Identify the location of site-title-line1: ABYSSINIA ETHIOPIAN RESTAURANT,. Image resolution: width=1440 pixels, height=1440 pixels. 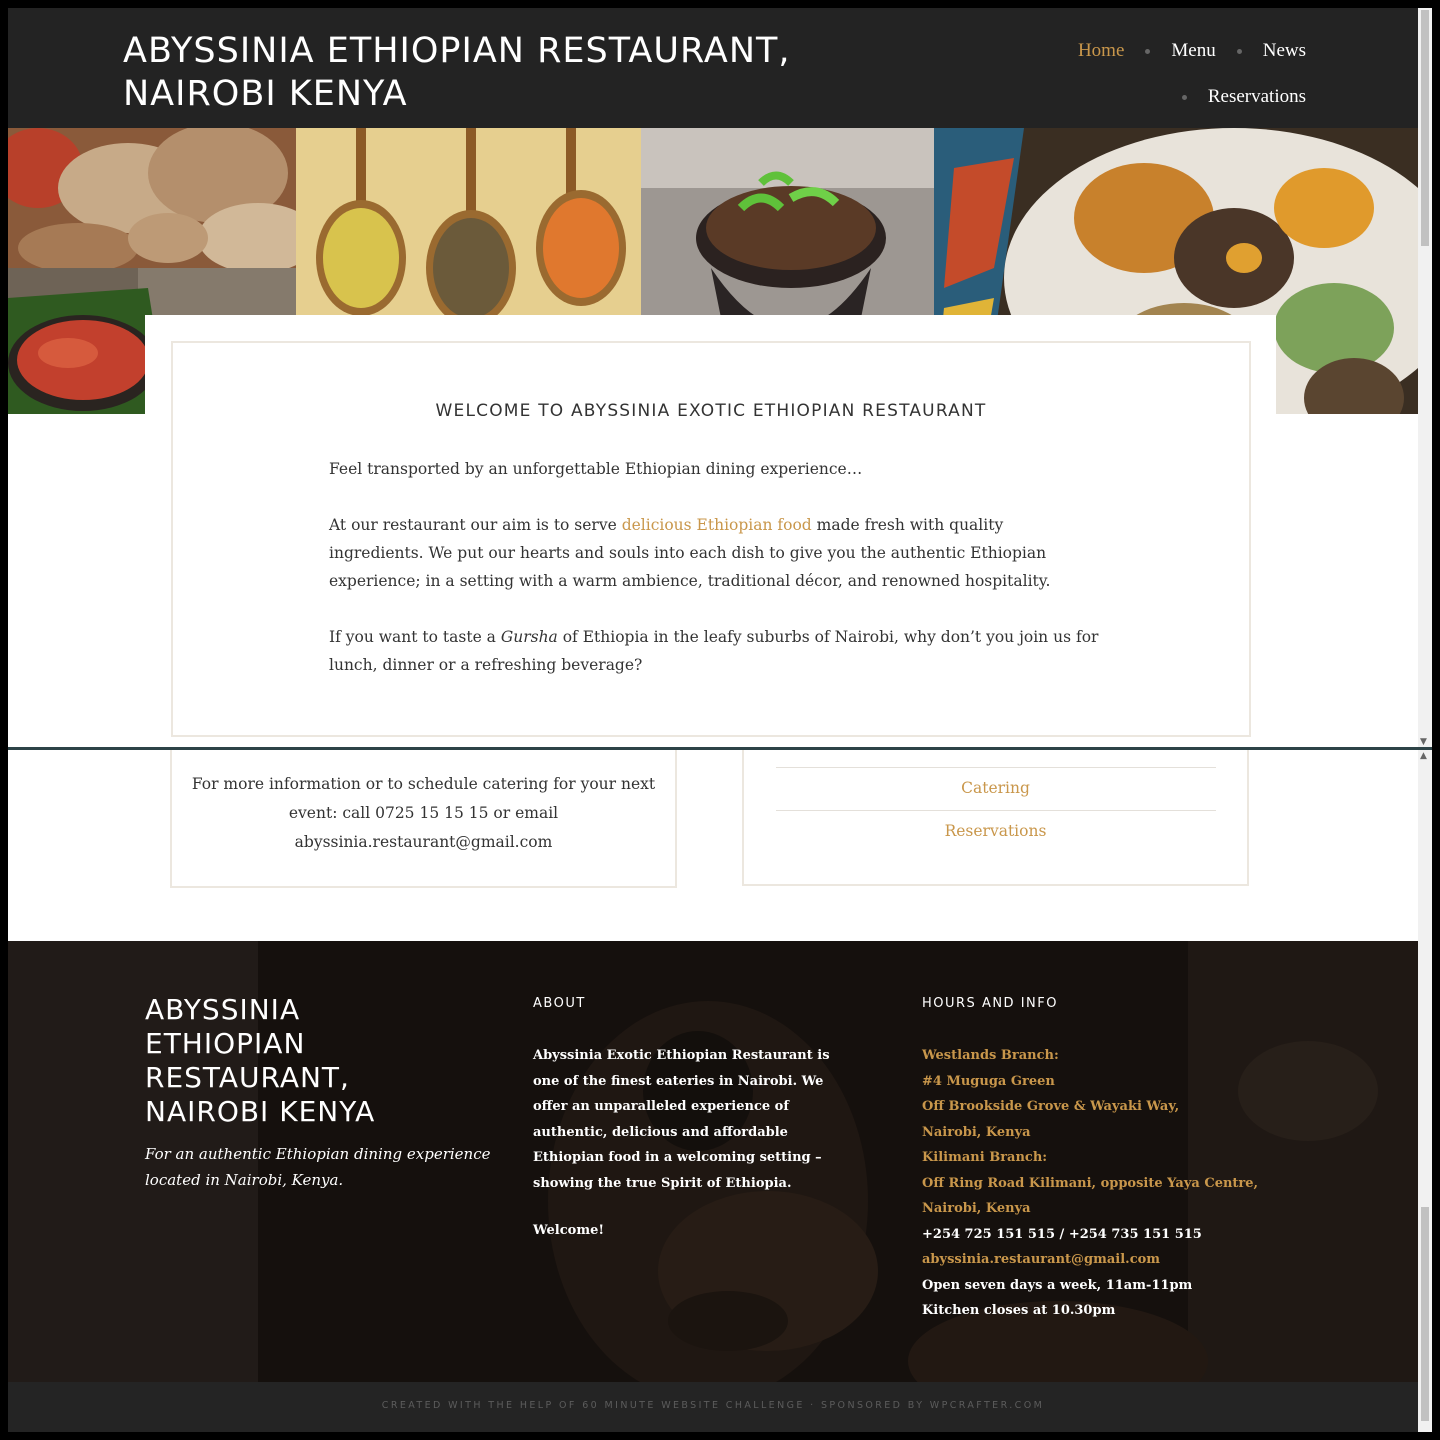
(457, 51).